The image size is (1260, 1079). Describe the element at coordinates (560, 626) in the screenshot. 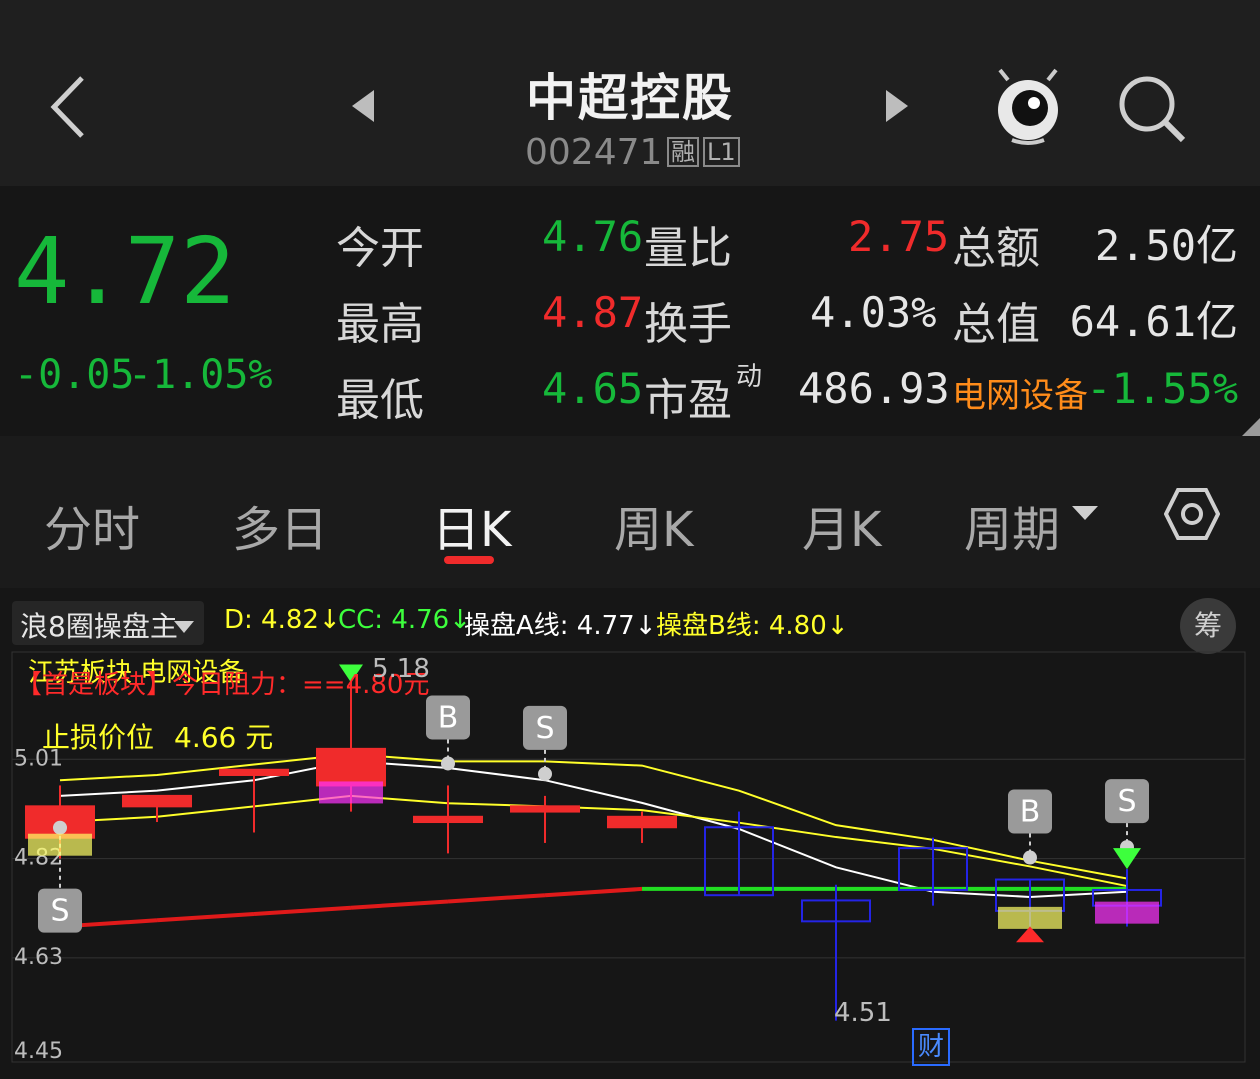

I see `indicator-a: 操盘A线: 4.77↓` at that location.